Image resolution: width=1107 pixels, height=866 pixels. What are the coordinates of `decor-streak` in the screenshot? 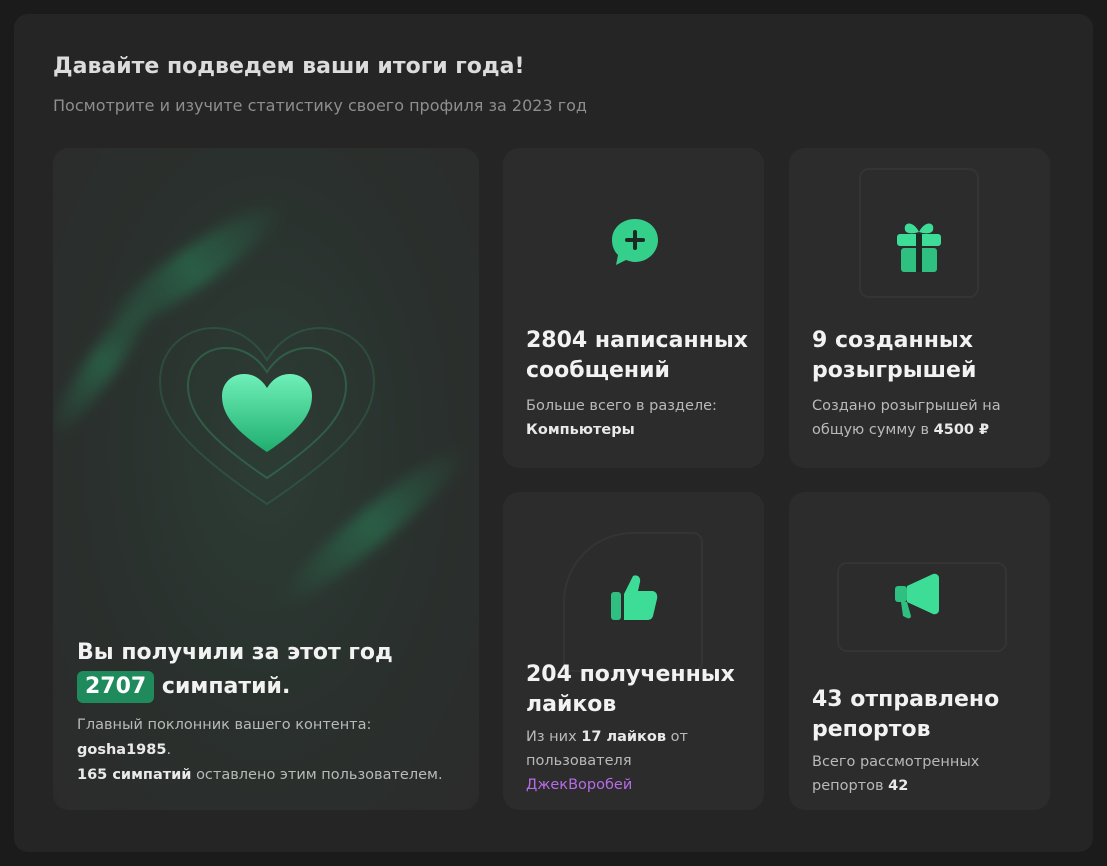 It's located at (110, 363).